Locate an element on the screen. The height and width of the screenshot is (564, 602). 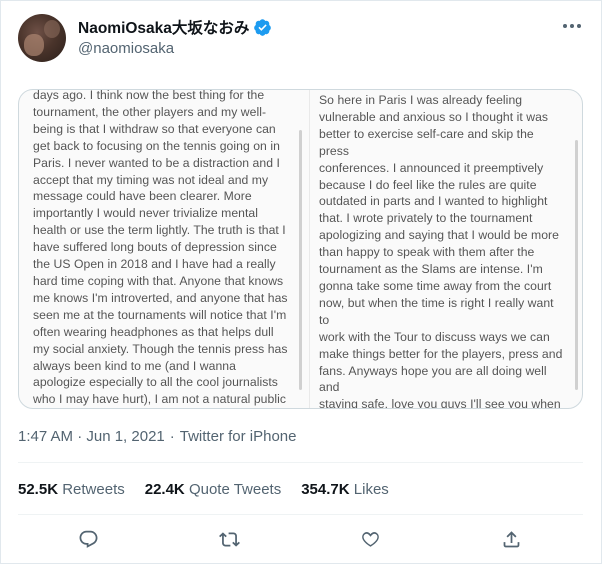
quote-tweets-count: 22.4K is located at coordinates (164, 489).